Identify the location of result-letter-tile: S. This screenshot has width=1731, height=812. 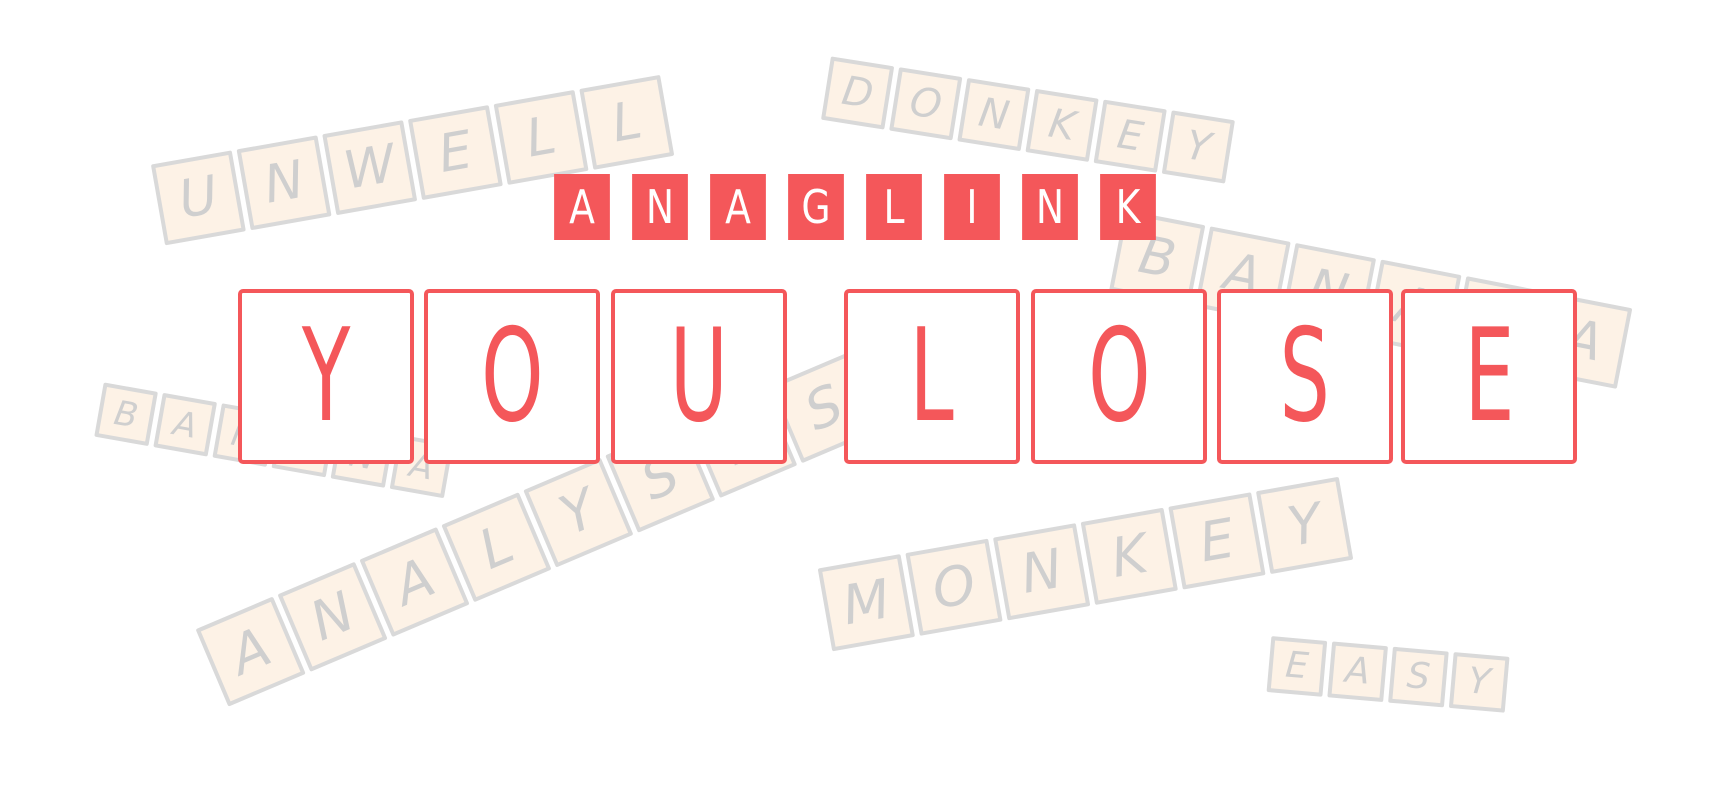
(1305, 376).